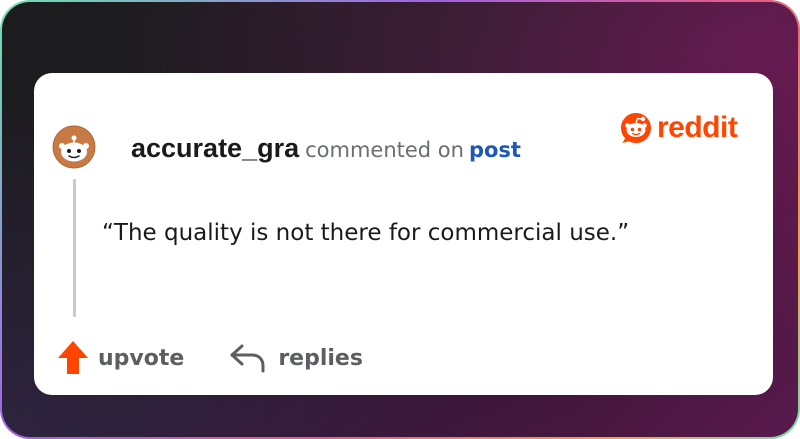 The width and height of the screenshot is (800, 439). I want to click on upvote-arrow-icon, so click(73, 358).